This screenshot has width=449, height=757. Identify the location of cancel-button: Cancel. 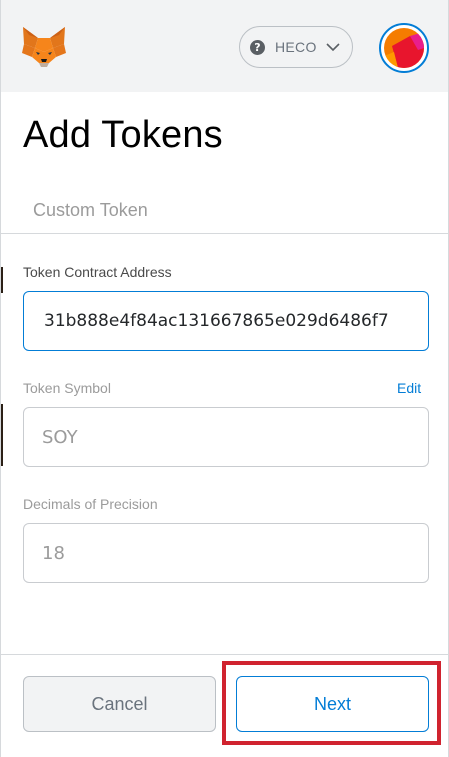
(119, 704).